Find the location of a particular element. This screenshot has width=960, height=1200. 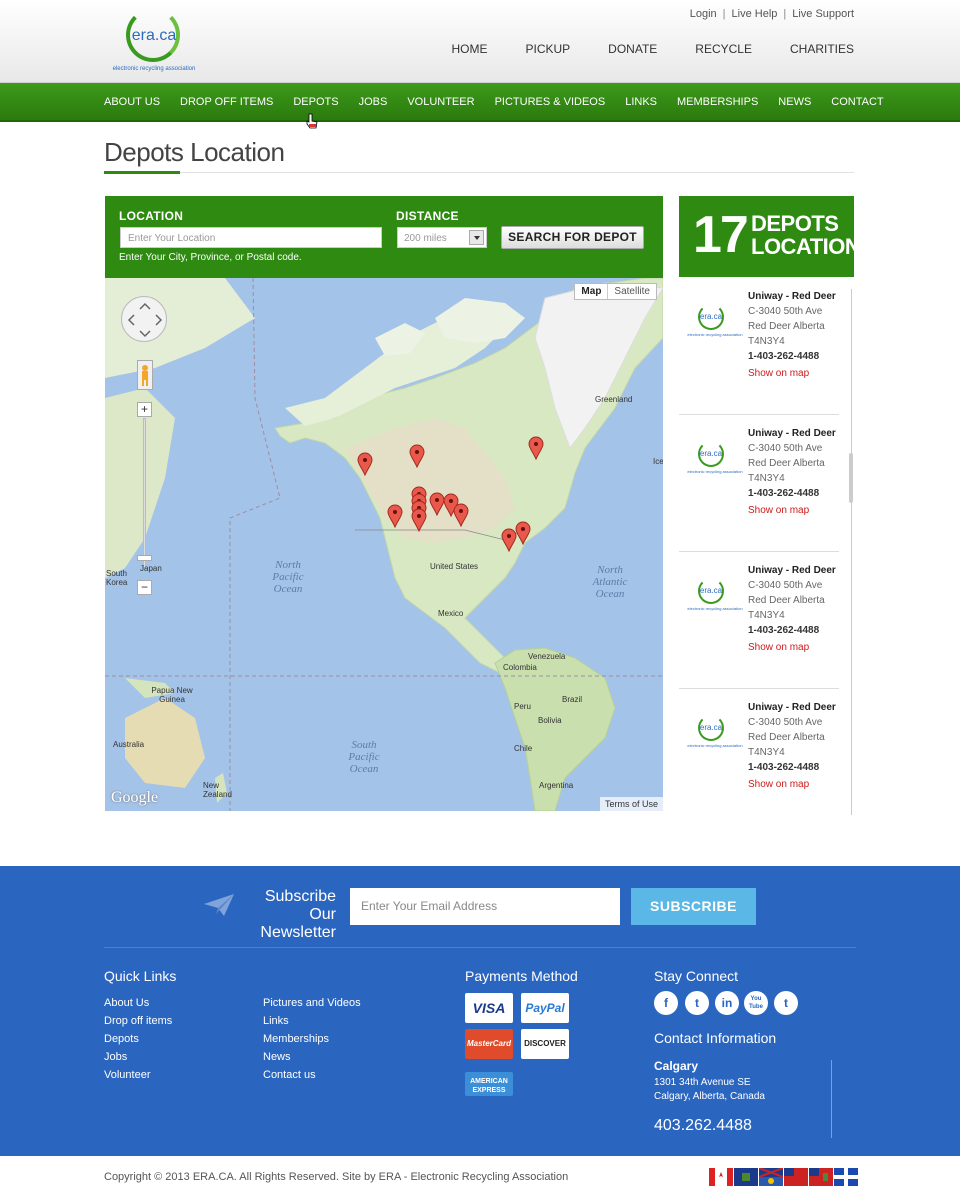

live-support-link: Live Support is located at coordinates (823, 14).